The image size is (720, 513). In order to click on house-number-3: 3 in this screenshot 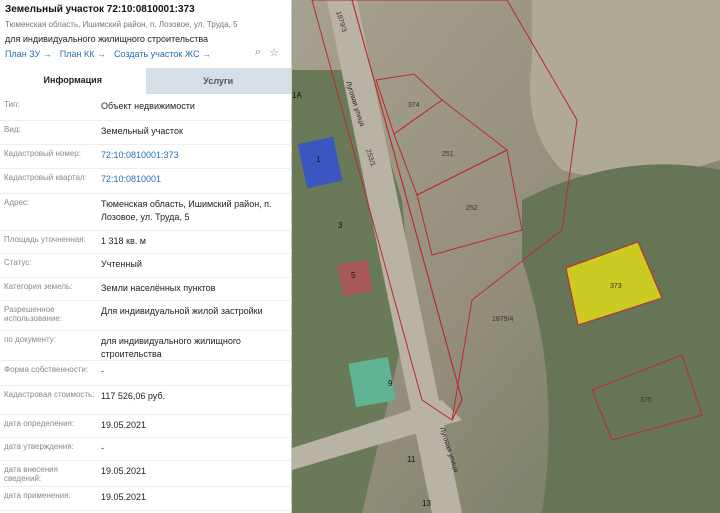, I will do `click(340, 225)`.